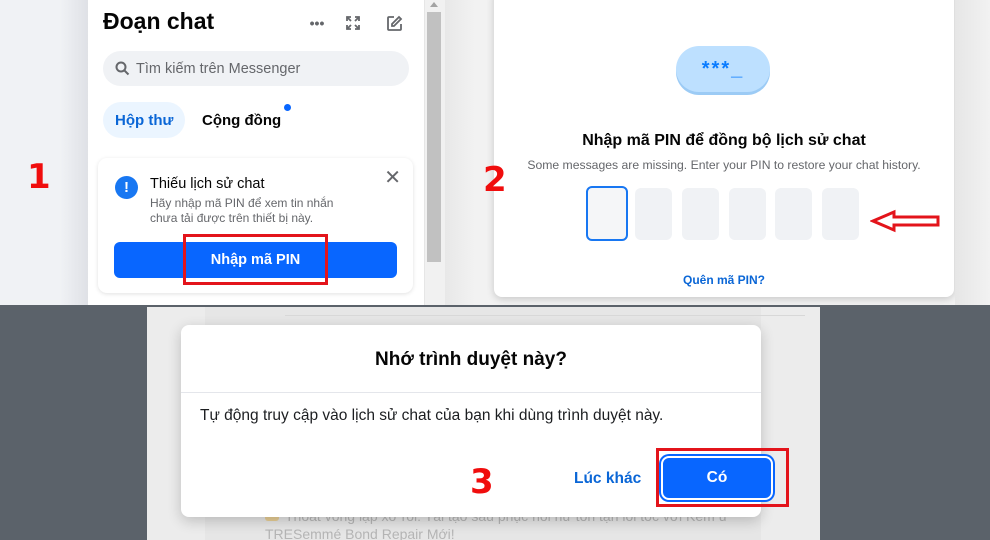 The width and height of the screenshot is (990, 540). Describe the element at coordinates (317, 23) in the screenshot. I see `more-options-icon: •••` at that location.